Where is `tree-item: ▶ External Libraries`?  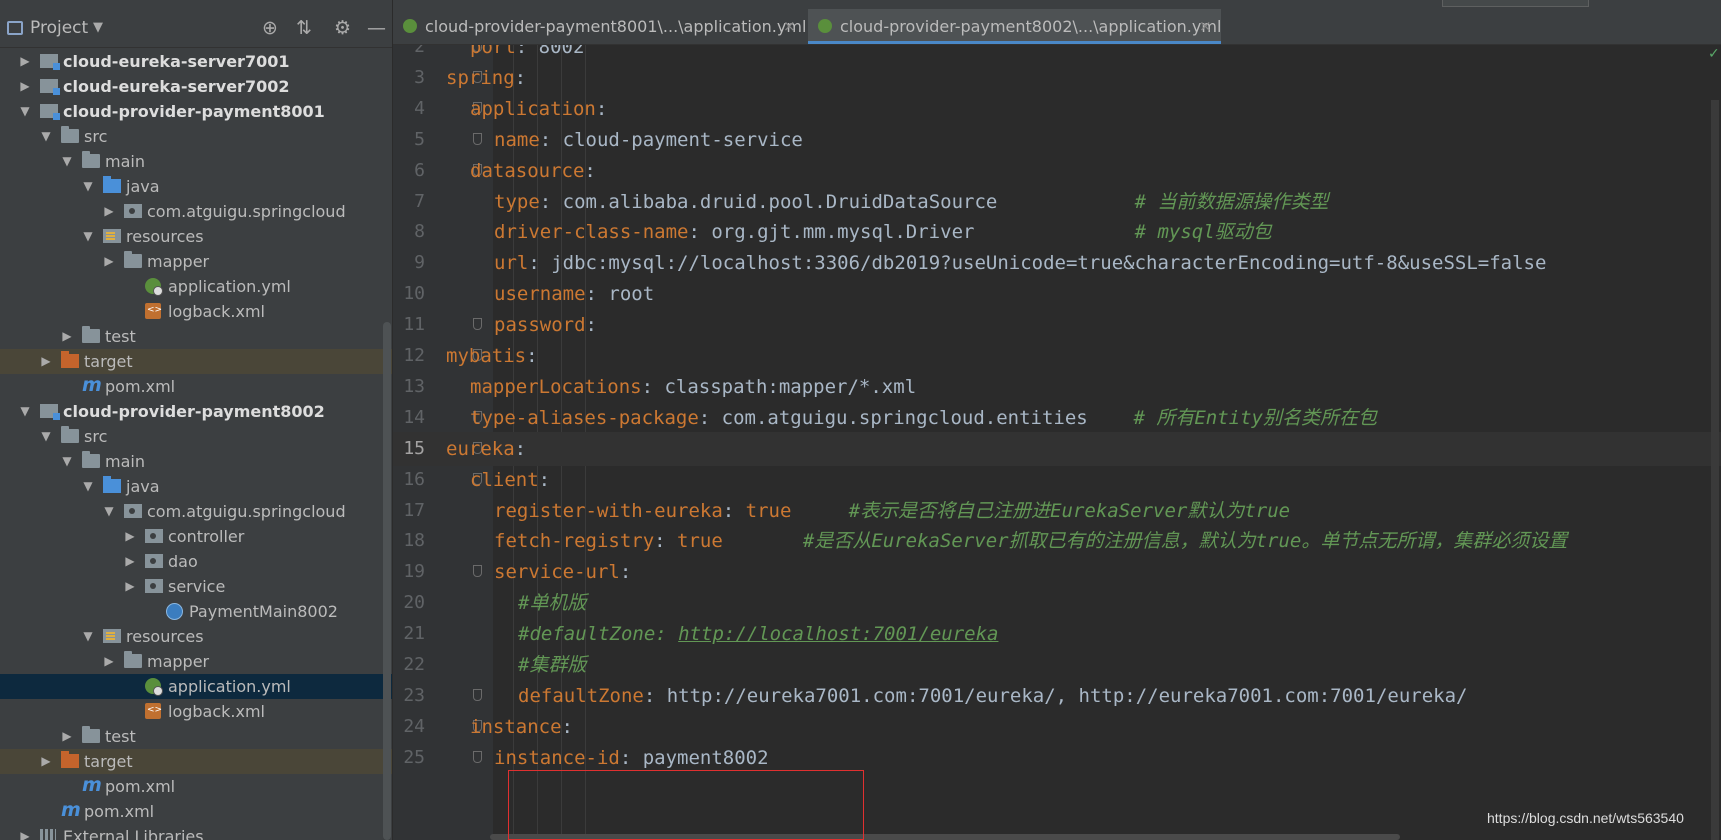 tree-item: ▶ External Libraries is located at coordinates (196, 832).